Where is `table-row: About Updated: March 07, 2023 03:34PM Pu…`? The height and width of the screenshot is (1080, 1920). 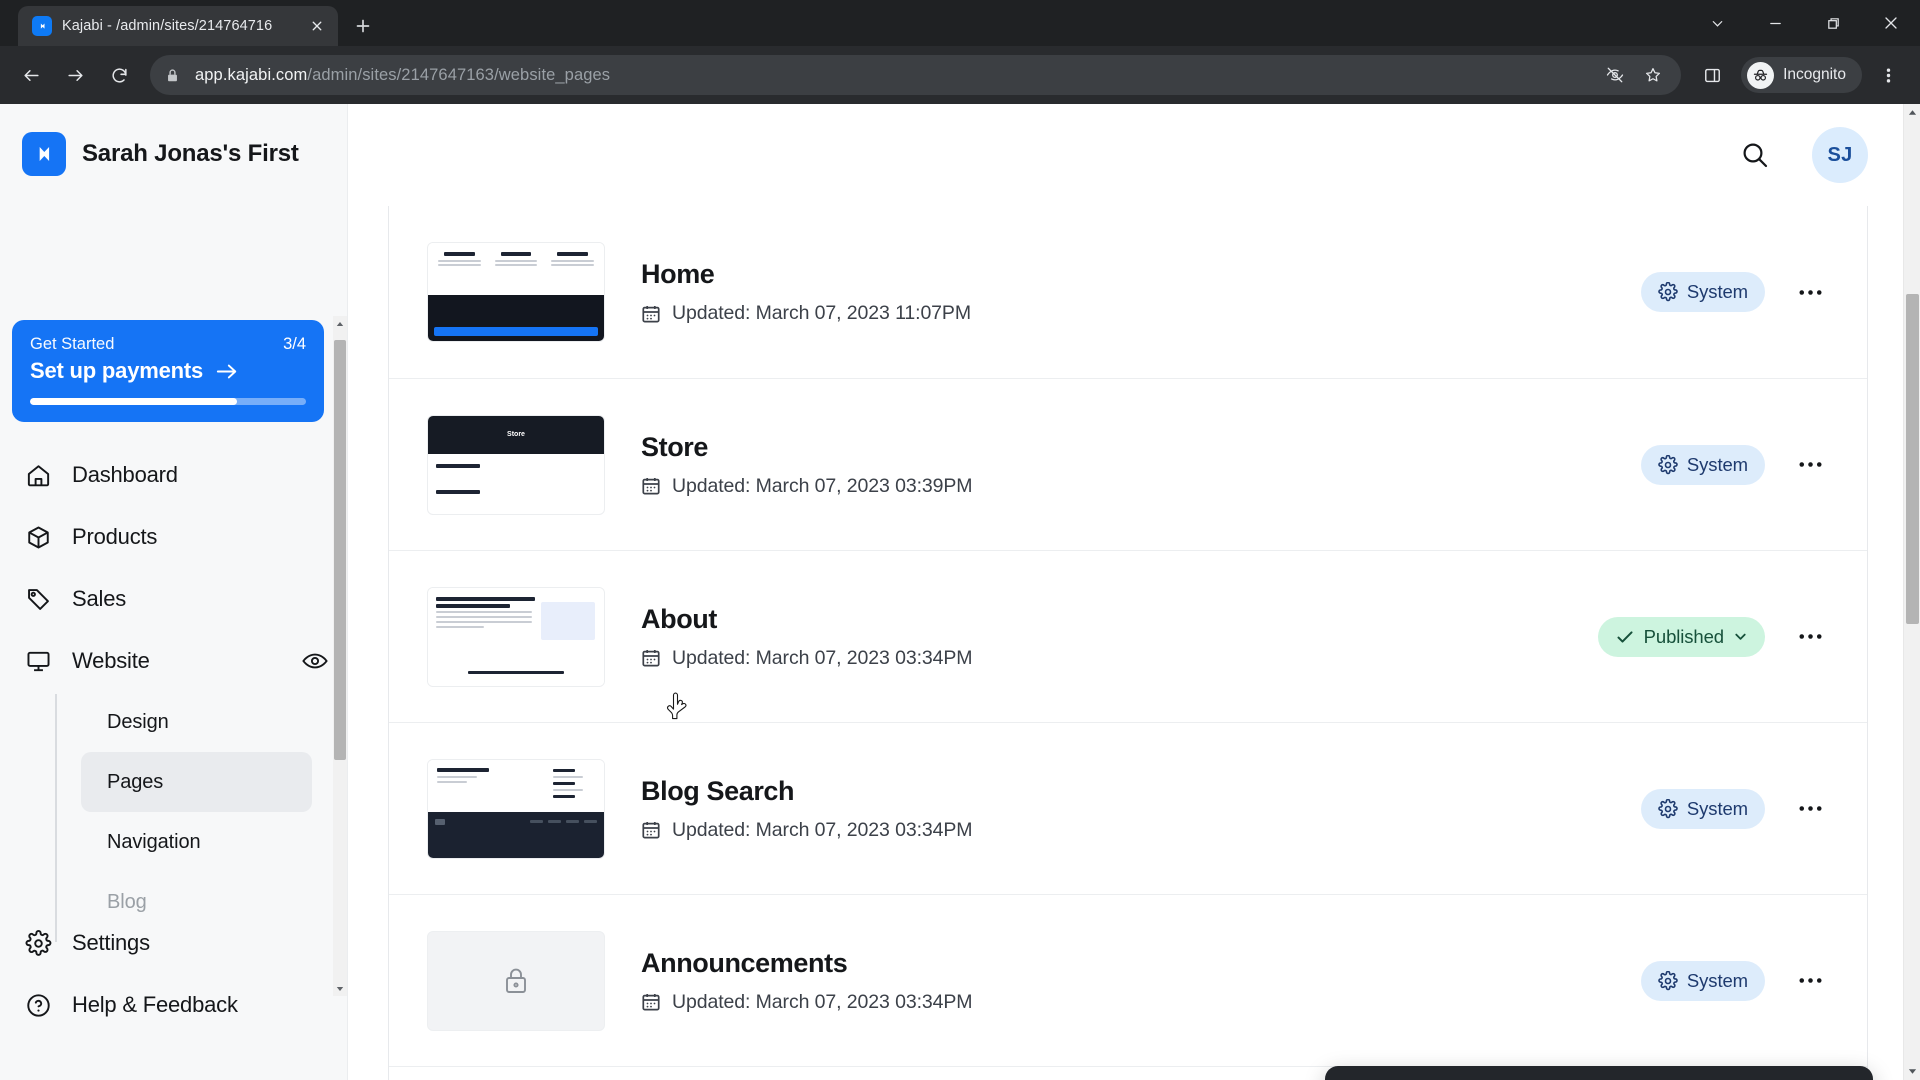 table-row: About Updated: March 07, 2023 03:34PM Pu… is located at coordinates (1128, 636).